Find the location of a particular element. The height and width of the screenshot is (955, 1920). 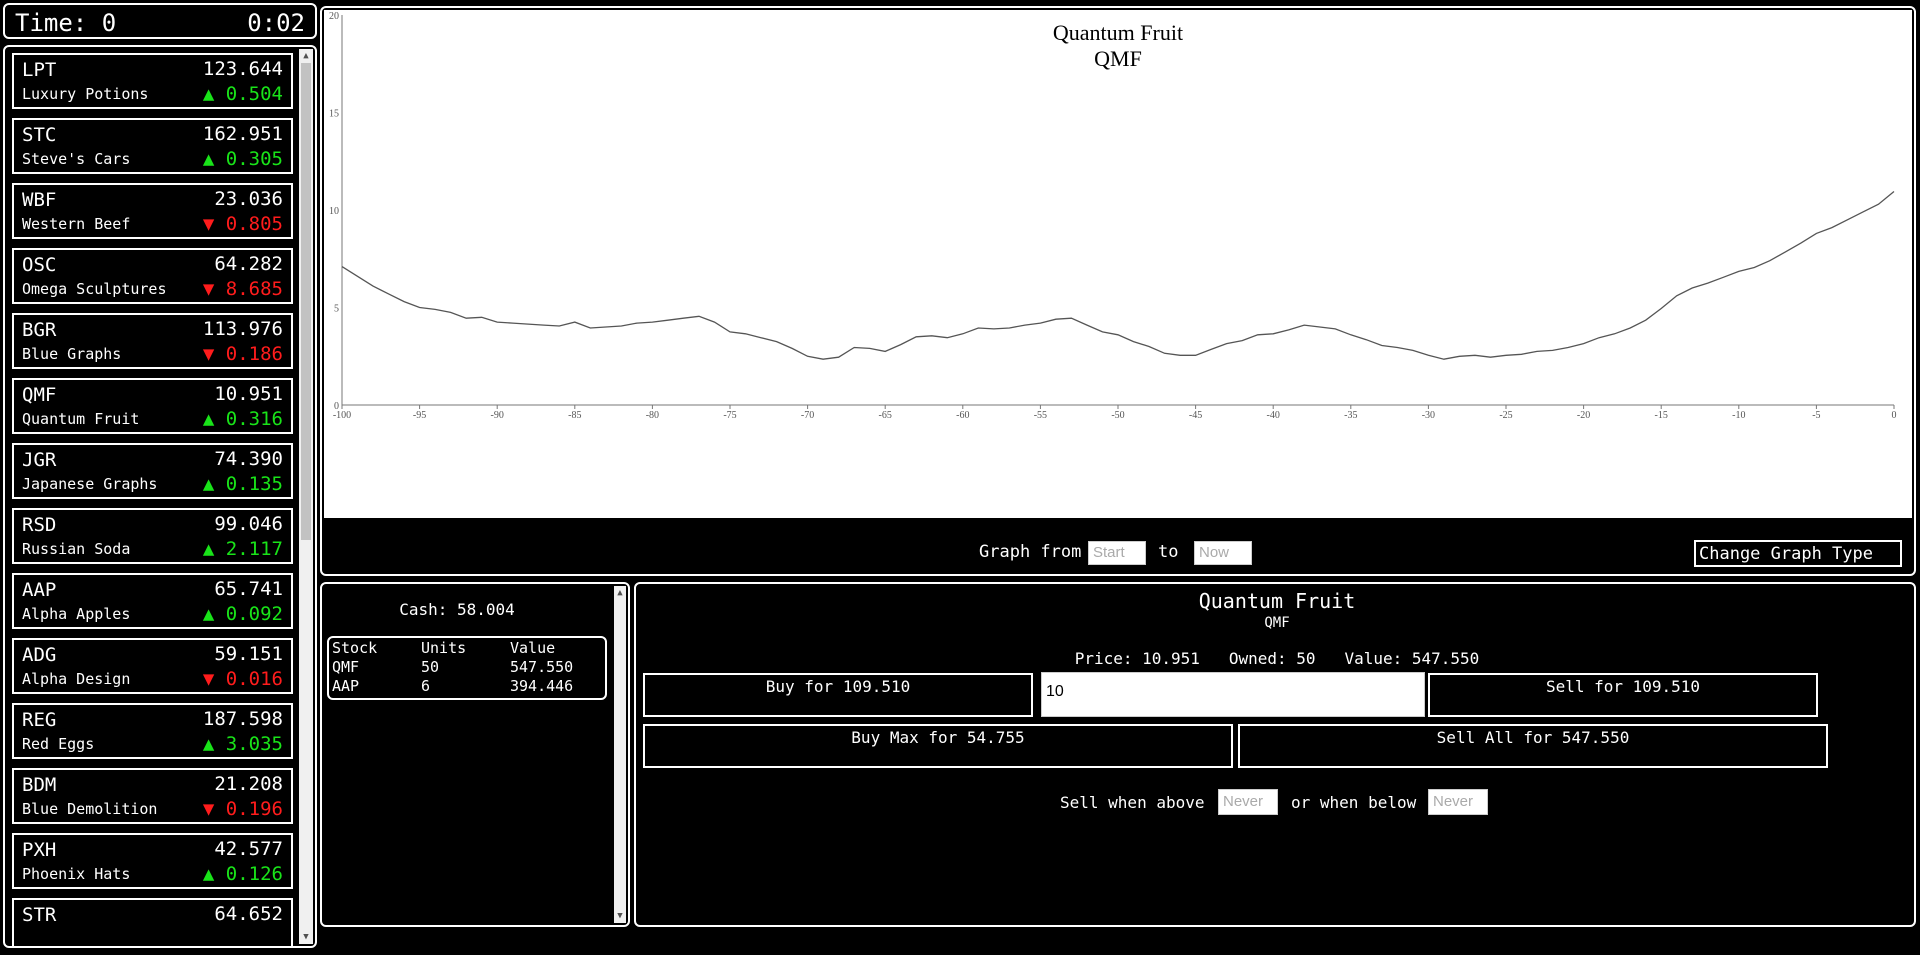

stock-change: ▲ 0.504 is located at coordinates (243, 94).